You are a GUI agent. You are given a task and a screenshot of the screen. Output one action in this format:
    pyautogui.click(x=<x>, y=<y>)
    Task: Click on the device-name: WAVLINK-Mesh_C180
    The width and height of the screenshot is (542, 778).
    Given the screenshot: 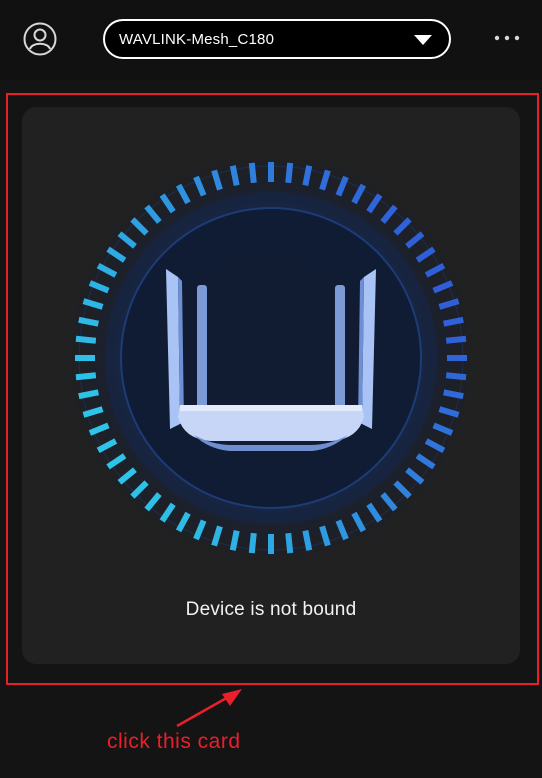 What is the action you would take?
    pyautogui.click(x=197, y=39)
    